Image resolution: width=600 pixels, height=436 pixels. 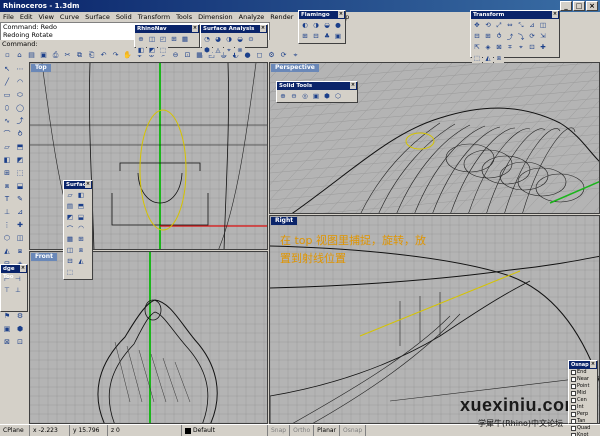 What do you see at coordinates (7, 108) in the screenshot?
I see `left-tool-icon: ⬯` at bounding box center [7, 108].